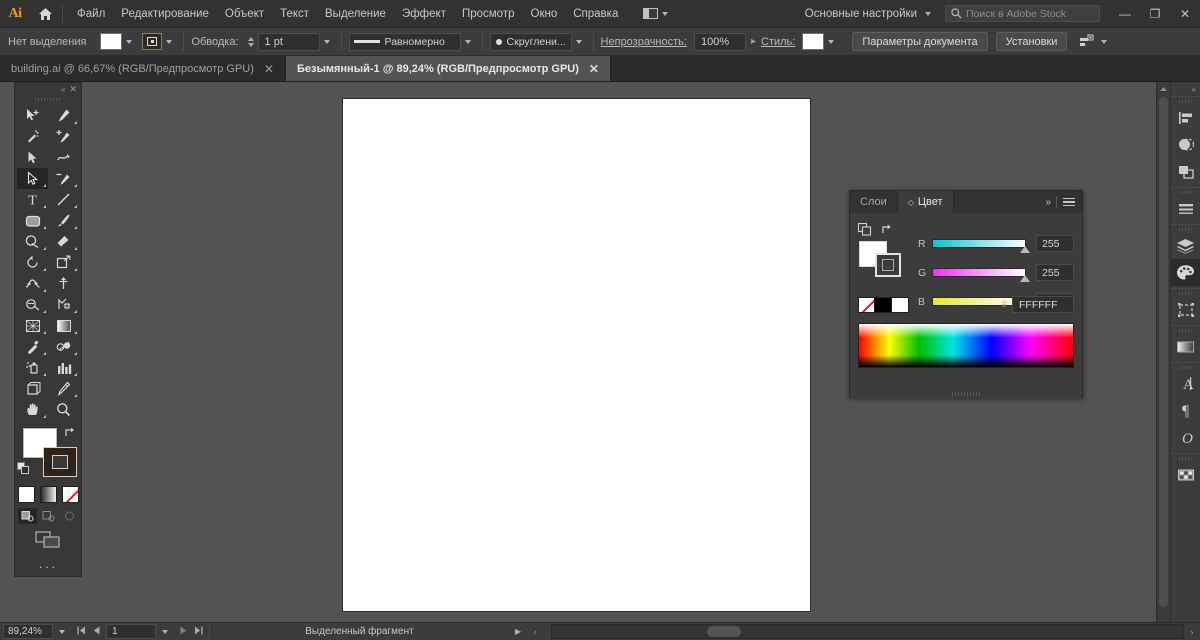 Image resolution: width=1200 pixels, height=640 pixels. Describe the element at coordinates (1192, 632) in the screenshot. I see `resize-grip-icon: ›` at that location.